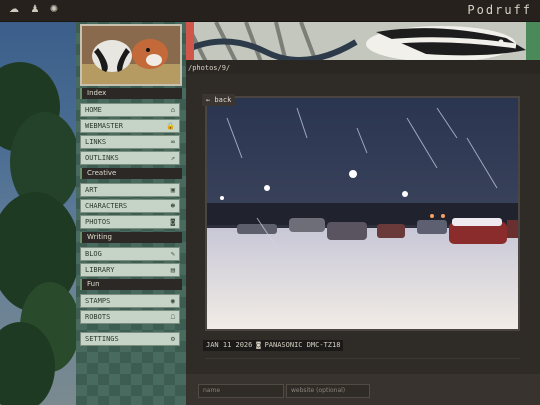 This screenshot has width=540, height=405. I want to click on pen-icon: ✎, so click(172, 254).